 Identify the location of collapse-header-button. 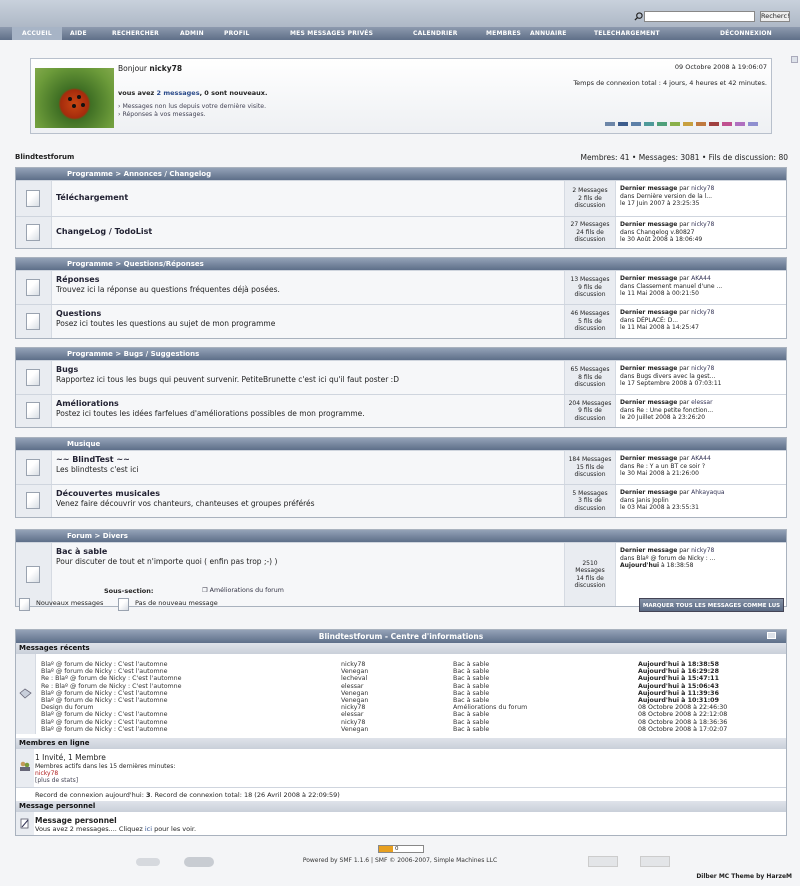
(794, 59).